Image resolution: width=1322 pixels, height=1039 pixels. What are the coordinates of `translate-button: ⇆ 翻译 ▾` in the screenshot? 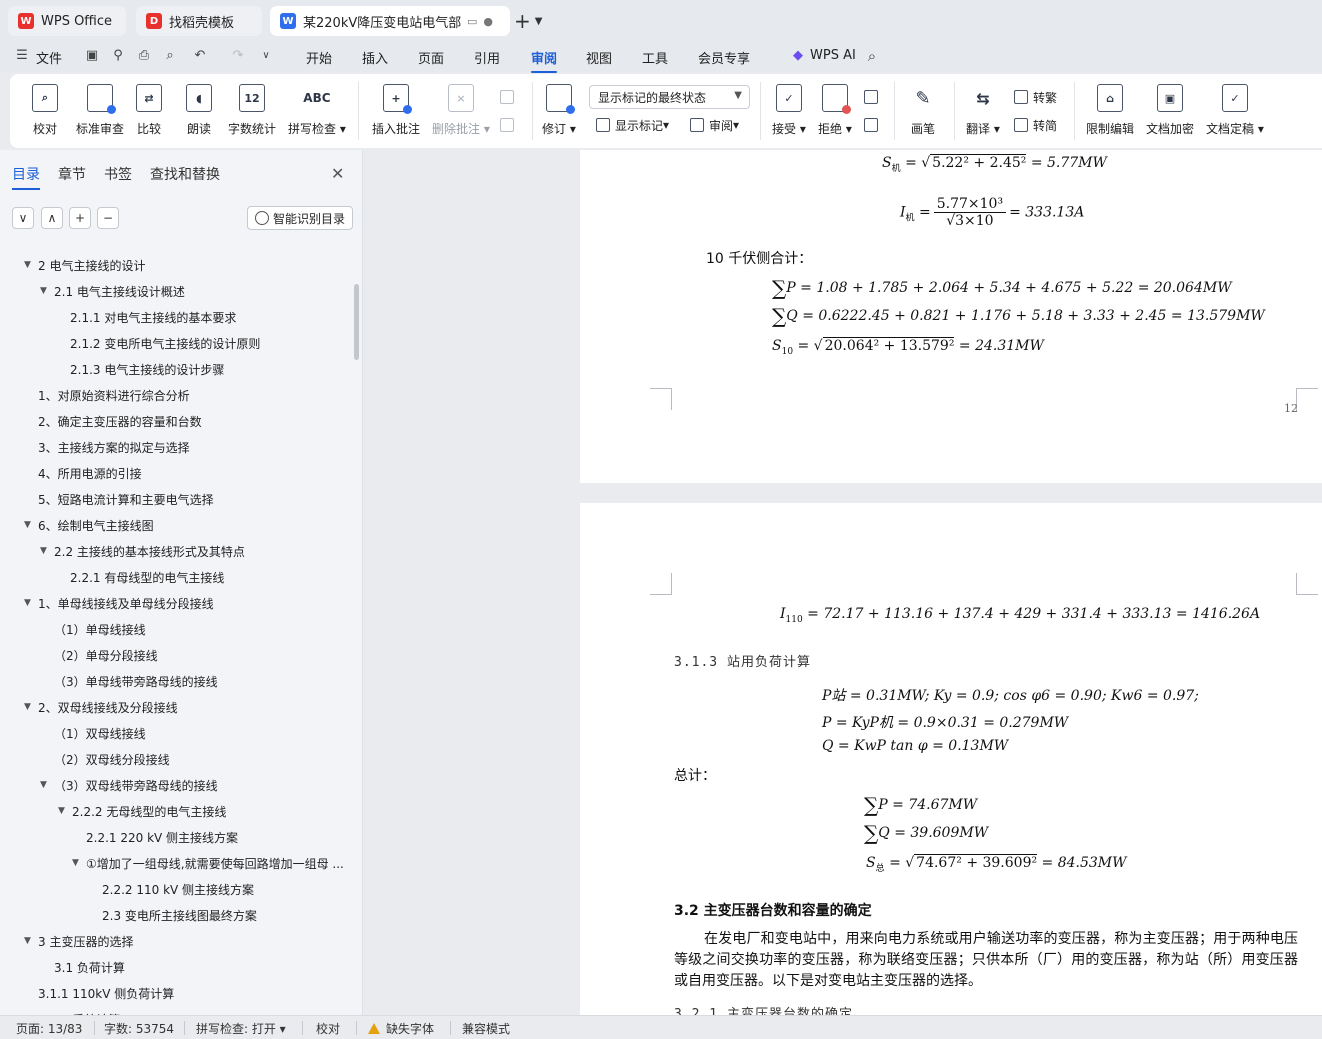 It's located at (983, 110).